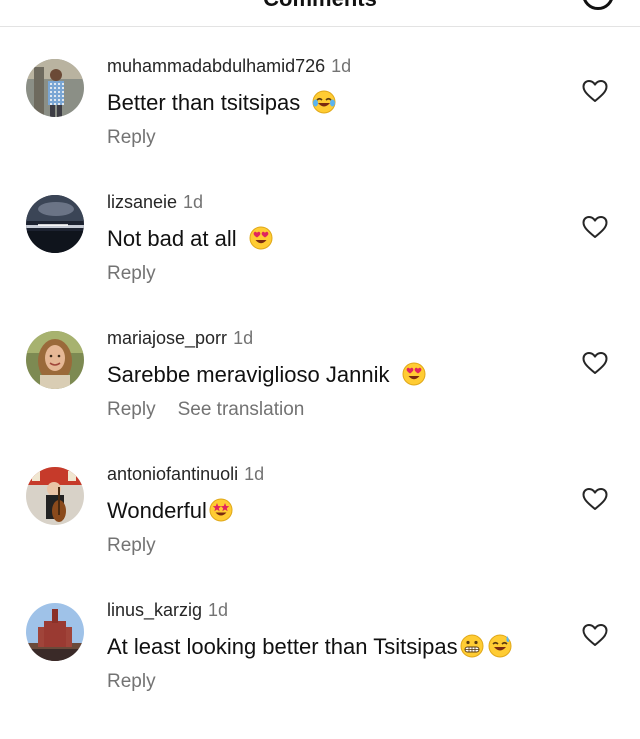  Describe the element at coordinates (241, 409) in the screenshot. I see `see-translation-link: See translation` at that location.